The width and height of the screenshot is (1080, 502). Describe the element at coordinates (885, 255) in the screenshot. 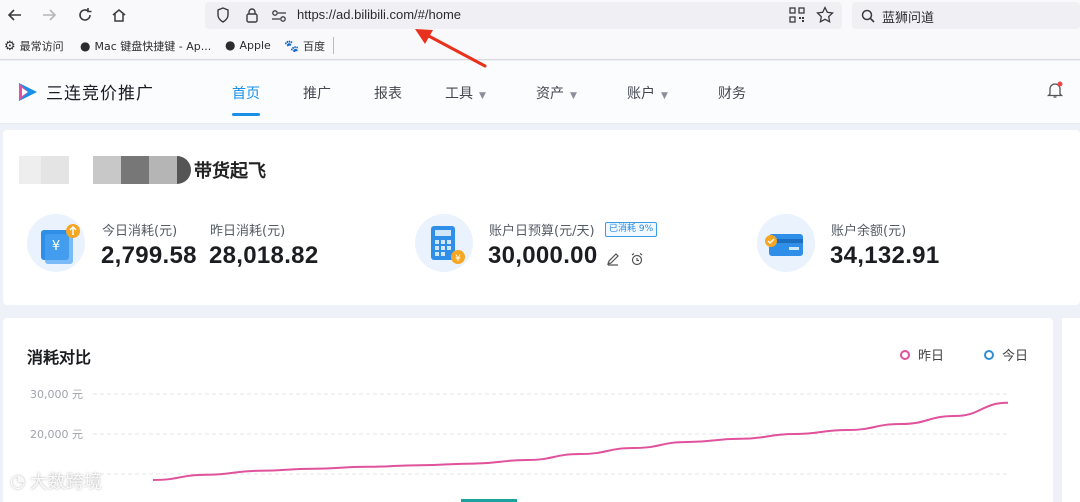

I see `balance-value: 34,132.91` at that location.